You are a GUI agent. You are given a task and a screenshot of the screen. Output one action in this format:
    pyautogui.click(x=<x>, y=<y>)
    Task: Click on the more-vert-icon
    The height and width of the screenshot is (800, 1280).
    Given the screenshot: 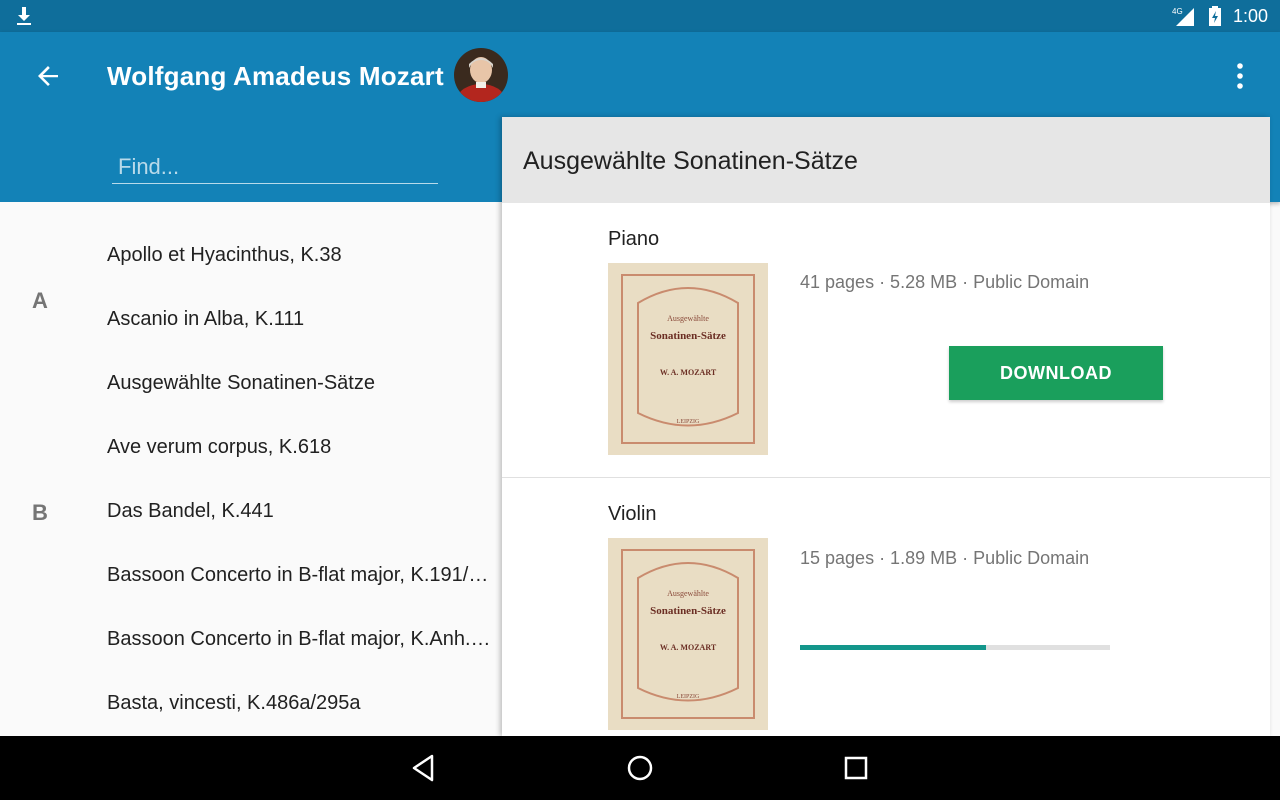 What is the action you would take?
    pyautogui.click(x=1240, y=76)
    